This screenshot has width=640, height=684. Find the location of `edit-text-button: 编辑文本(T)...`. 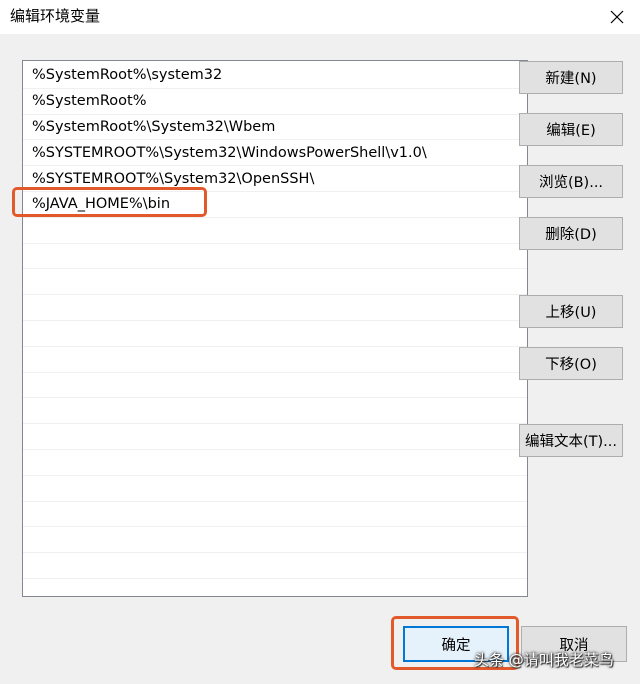

edit-text-button: 编辑文本(T)... is located at coordinates (571, 440).